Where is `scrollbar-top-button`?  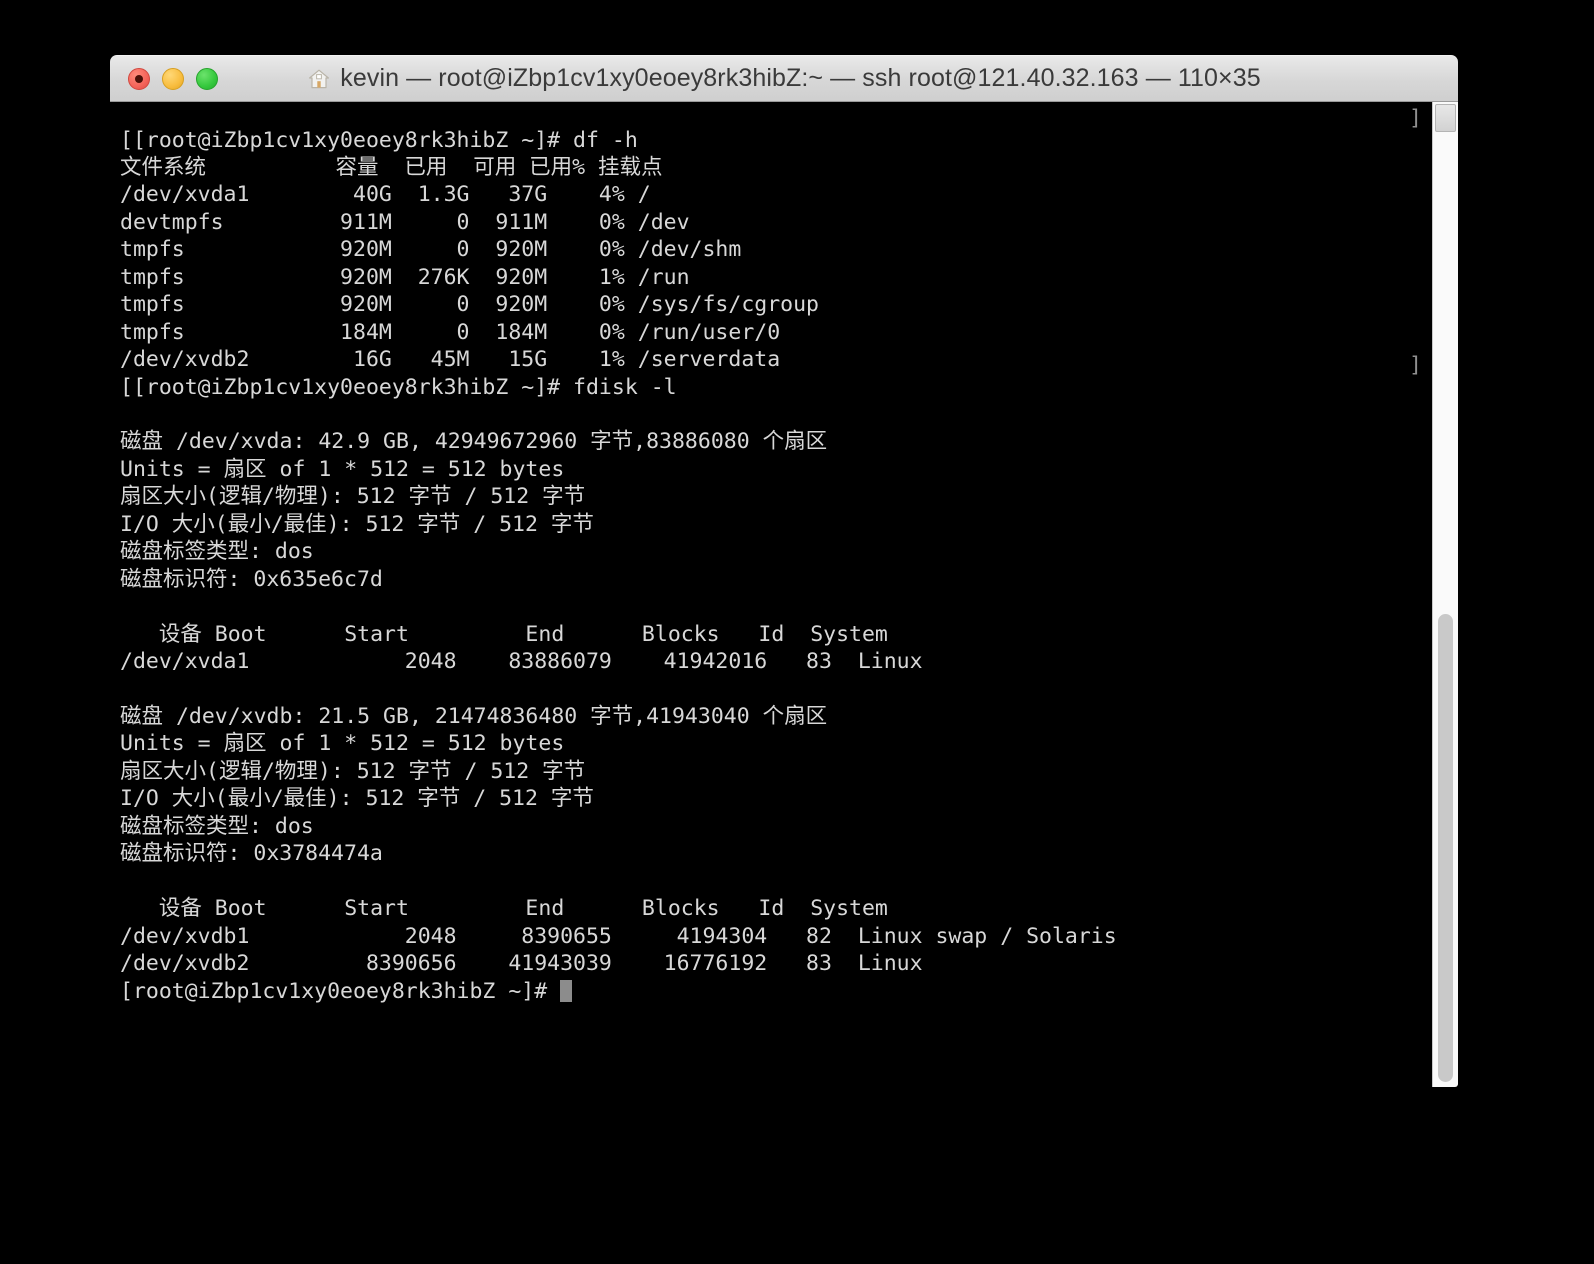
scrollbar-top-button is located at coordinates (1445, 118).